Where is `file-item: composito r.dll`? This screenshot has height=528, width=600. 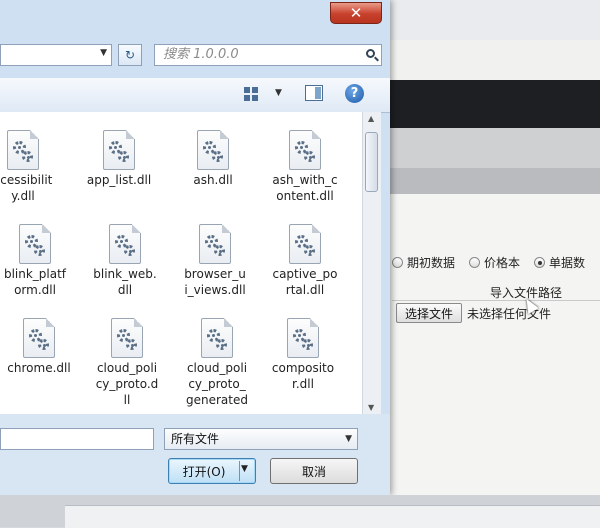
file-item: composito r.dll is located at coordinates (303, 355).